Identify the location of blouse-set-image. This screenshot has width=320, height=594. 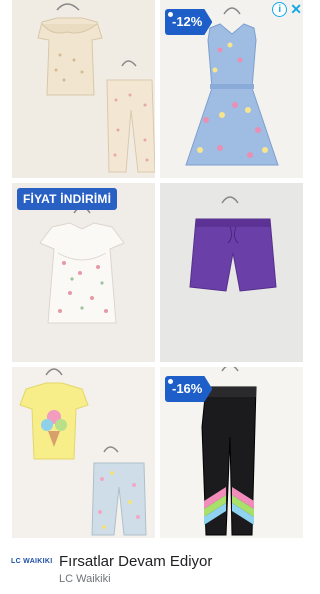
(96, 88).